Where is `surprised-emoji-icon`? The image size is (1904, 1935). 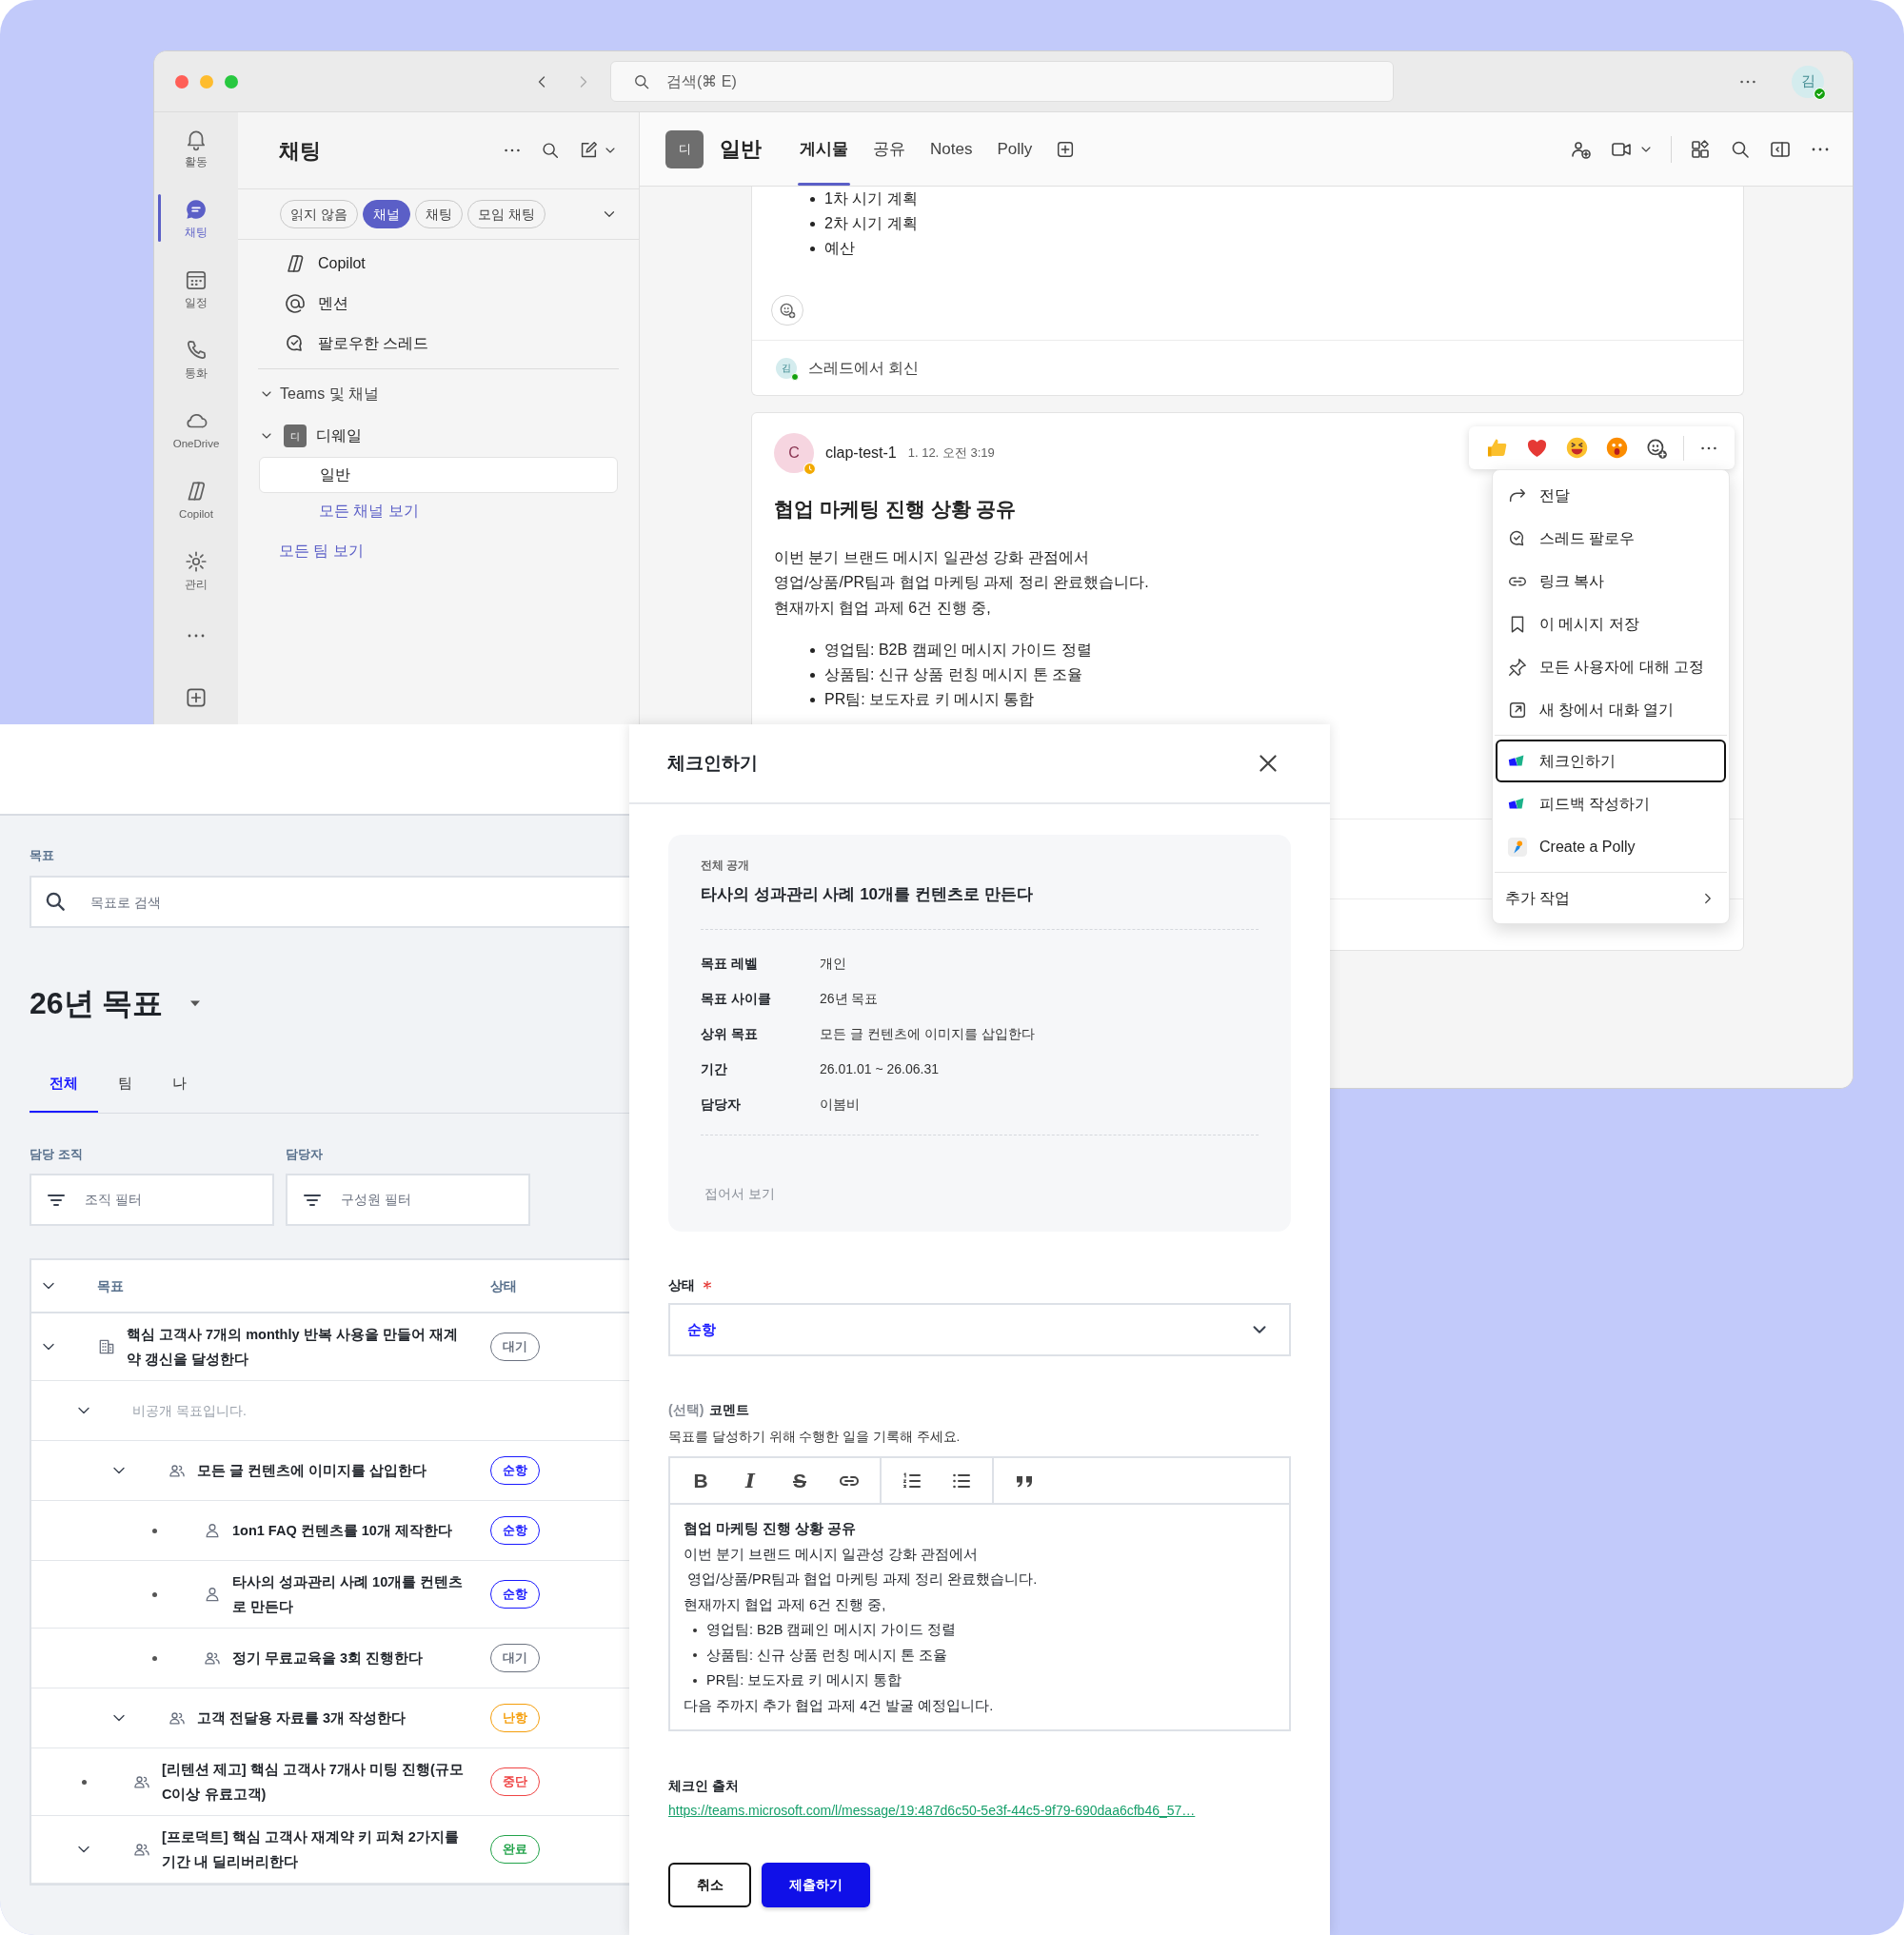
surprised-emoji-icon is located at coordinates (1617, 448).